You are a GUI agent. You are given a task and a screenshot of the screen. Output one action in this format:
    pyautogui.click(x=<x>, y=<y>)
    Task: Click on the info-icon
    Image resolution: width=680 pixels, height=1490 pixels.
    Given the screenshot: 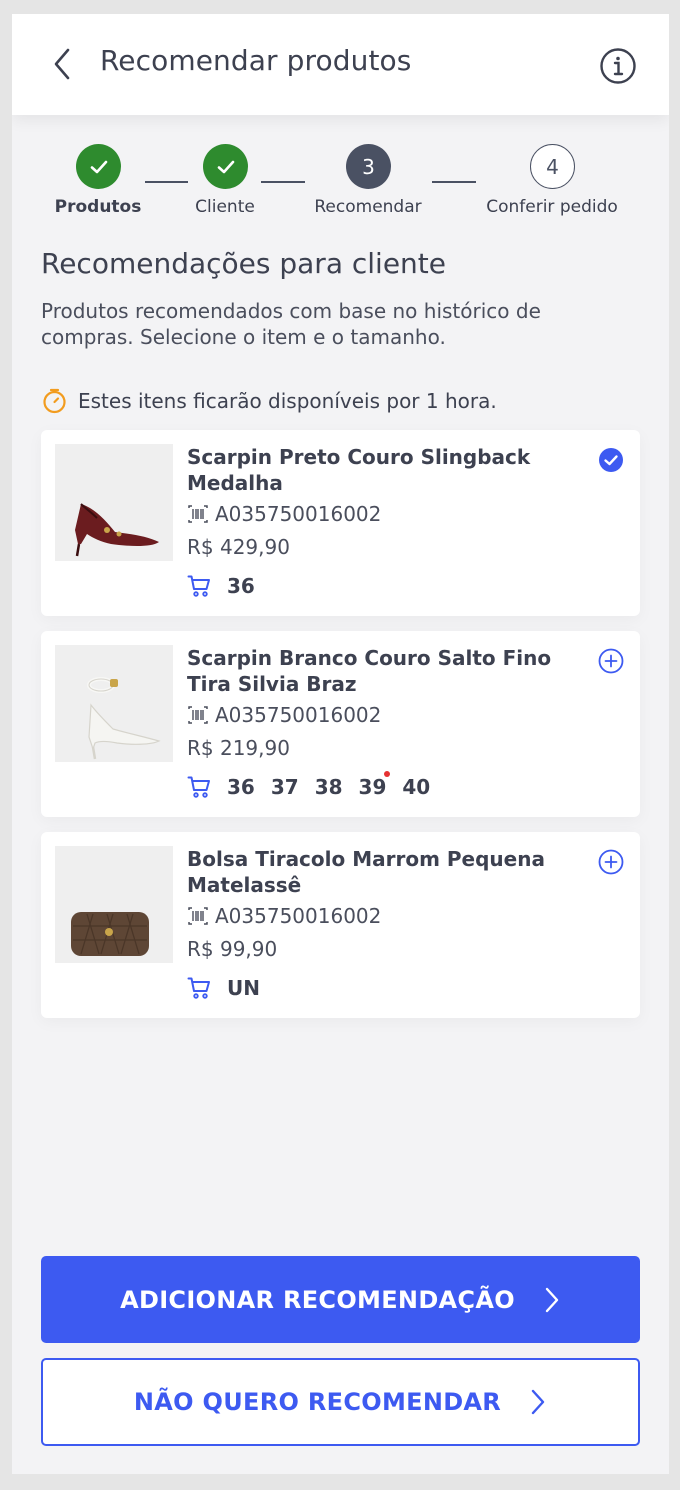 What is the action you would take?
    pyautogui.click(x=618, y=66)
    